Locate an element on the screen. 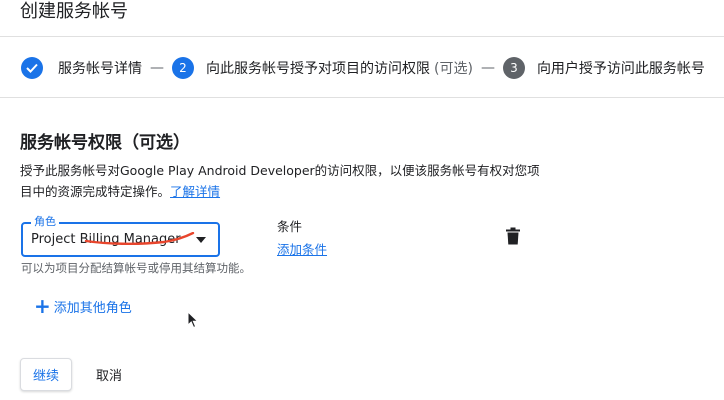  step-1-label: 服务帐号详情 is located at coordinates (100, 68).